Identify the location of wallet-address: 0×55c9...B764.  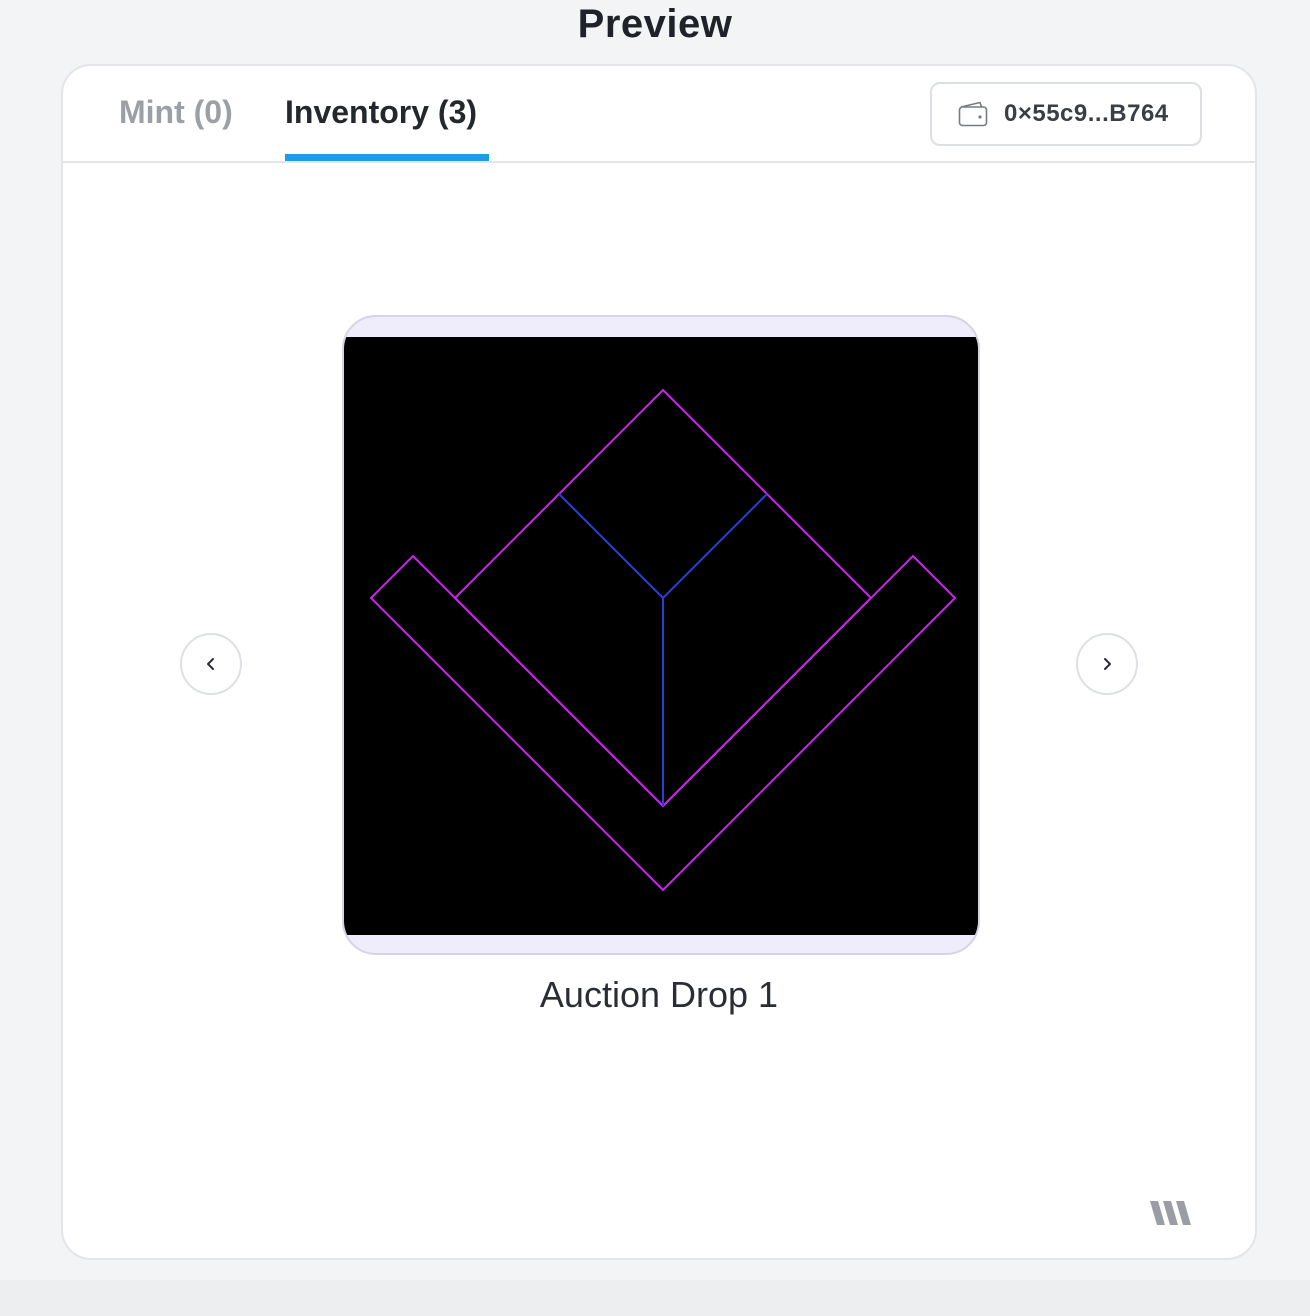
(1086, 113).